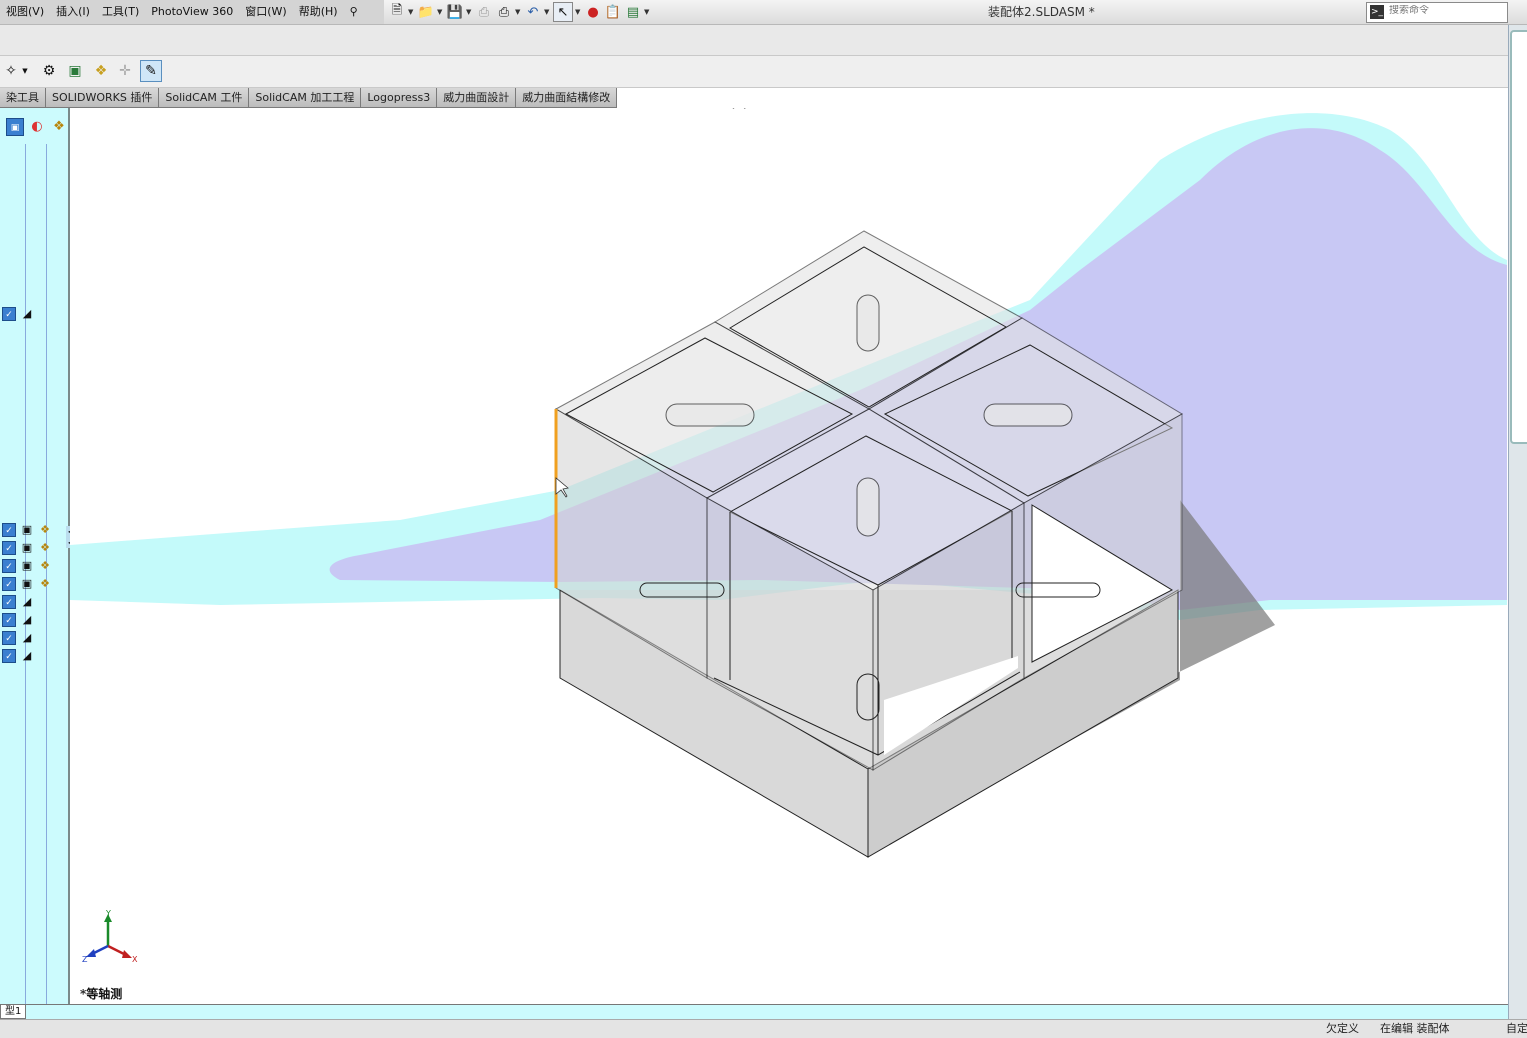 The image size is (1527, 1038). Describe the element at coordinates (477, 98) in the screenshot. I see `tab-surface-design: 威力曲面設計` at that location.